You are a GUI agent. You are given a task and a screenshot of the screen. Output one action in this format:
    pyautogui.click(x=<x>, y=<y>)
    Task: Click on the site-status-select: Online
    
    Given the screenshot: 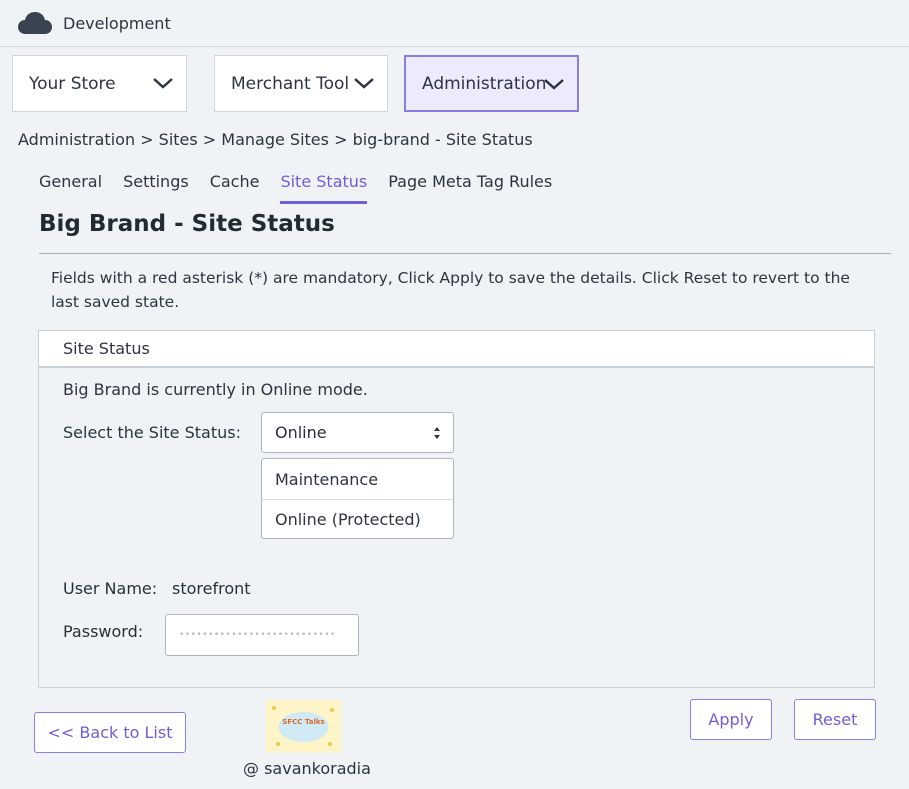 What is the action you would take?
    pyautogui.click(x=357, y=432)
    